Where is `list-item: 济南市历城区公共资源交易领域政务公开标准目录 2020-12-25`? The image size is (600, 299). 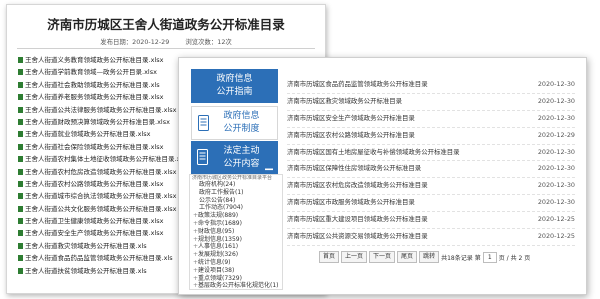 list-item: 济南市历城区公共资源交易领域政务公开标准目录 2020-12-25 is located at coordinates (431, 237).